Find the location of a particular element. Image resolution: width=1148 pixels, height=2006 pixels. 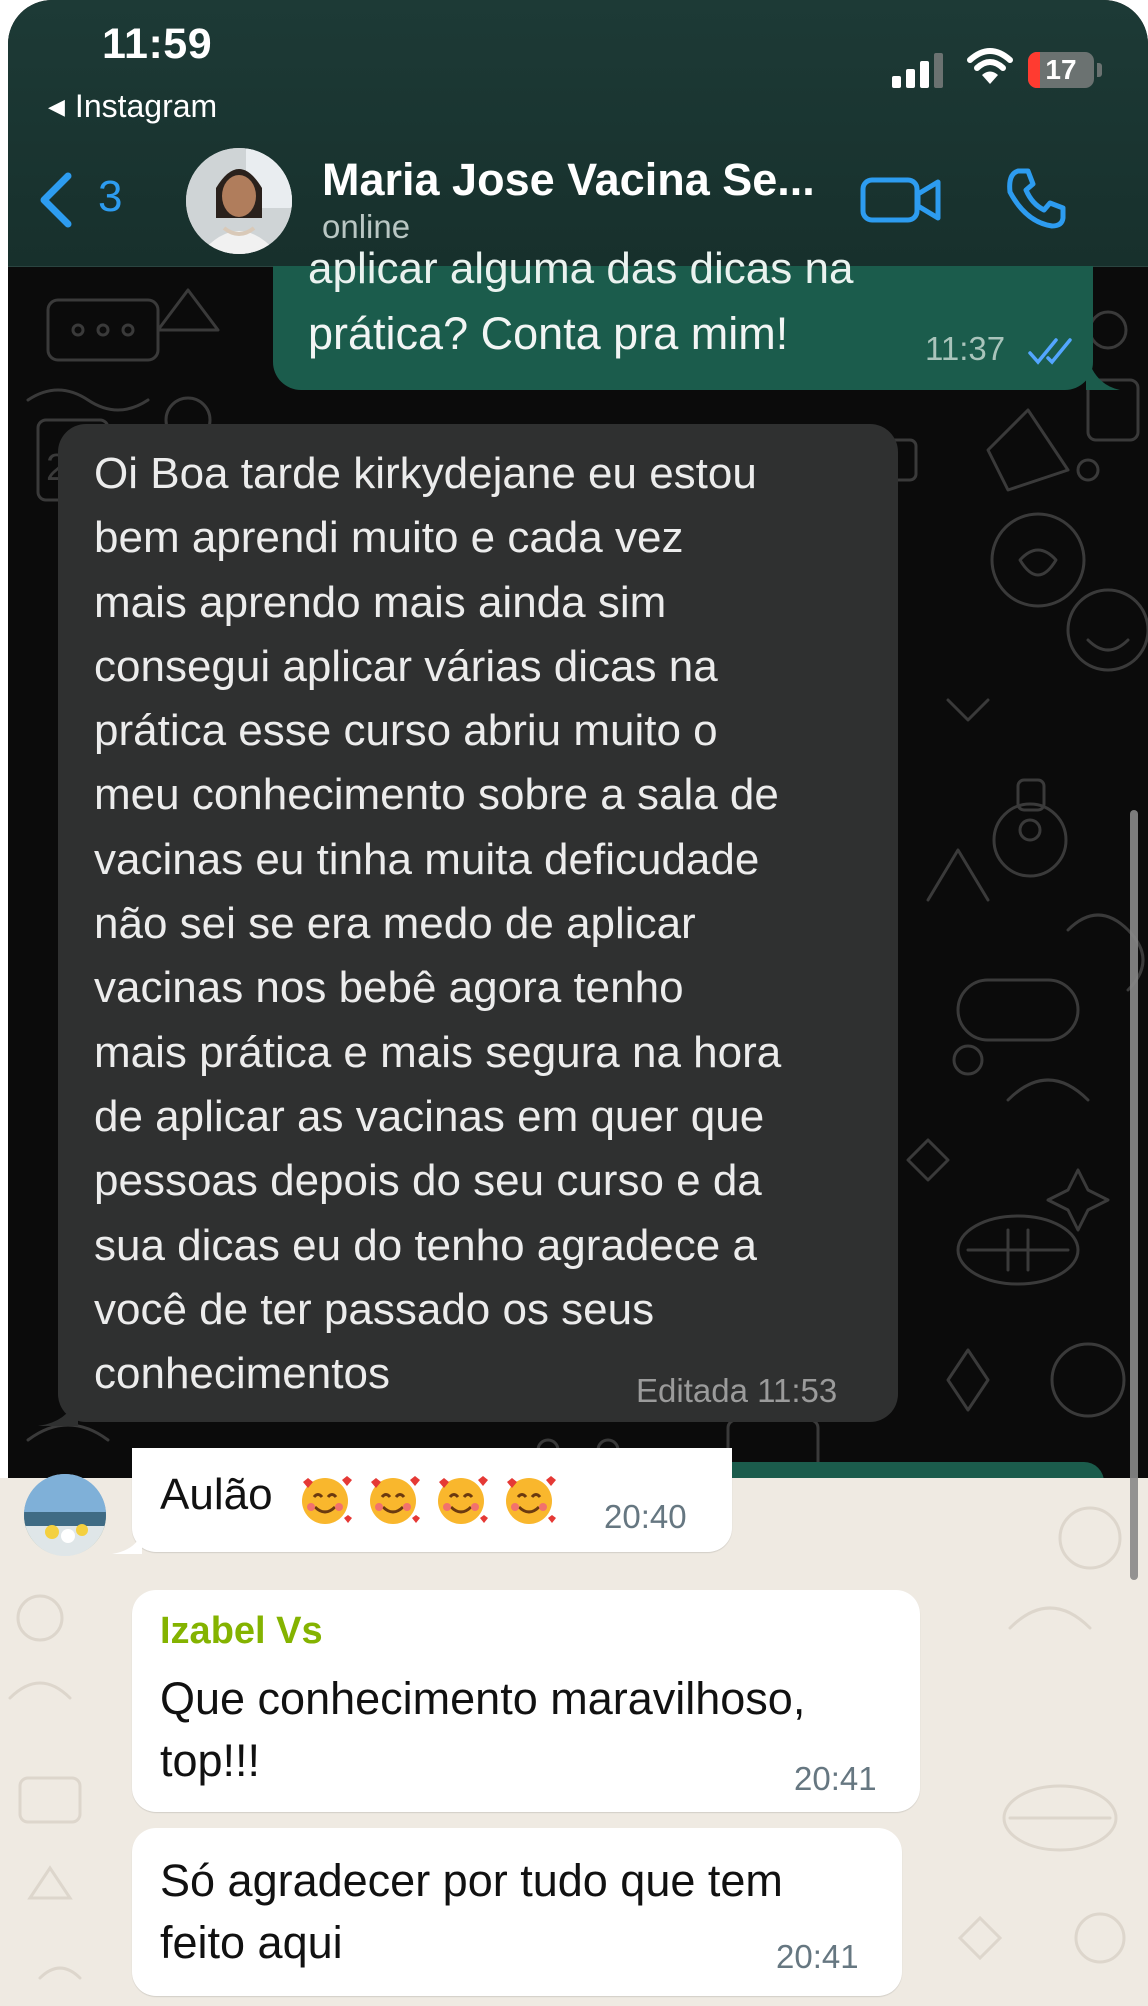

read-receipt-icon is located at coordinates (1050, 351).